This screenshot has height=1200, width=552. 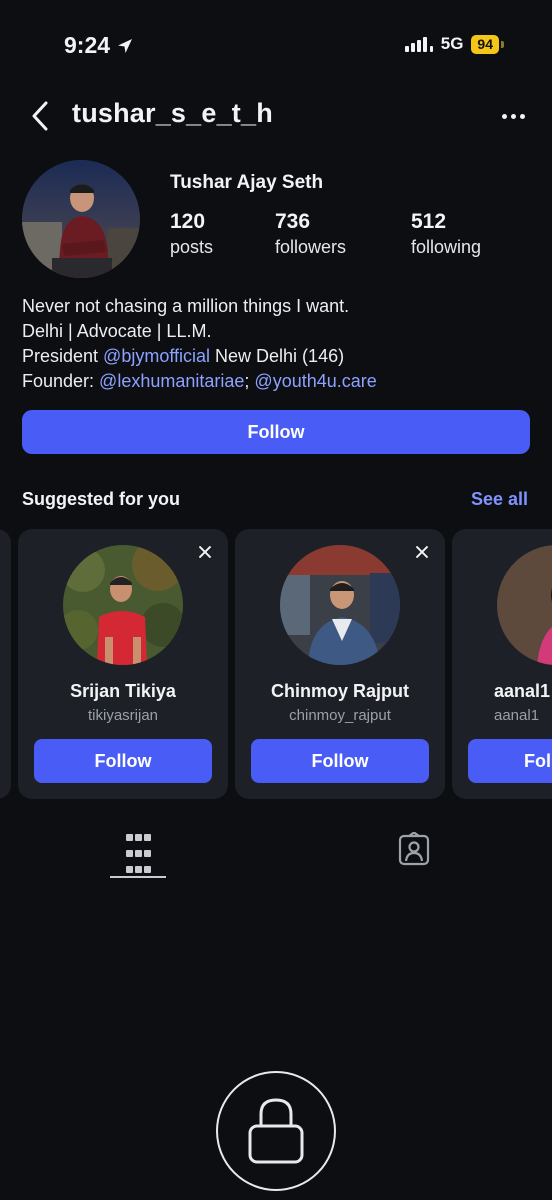 What do you see at coordinates (522, 691) in the screenshot?
I see `suggested-name: aanal1` at bounding box center [522, 691].